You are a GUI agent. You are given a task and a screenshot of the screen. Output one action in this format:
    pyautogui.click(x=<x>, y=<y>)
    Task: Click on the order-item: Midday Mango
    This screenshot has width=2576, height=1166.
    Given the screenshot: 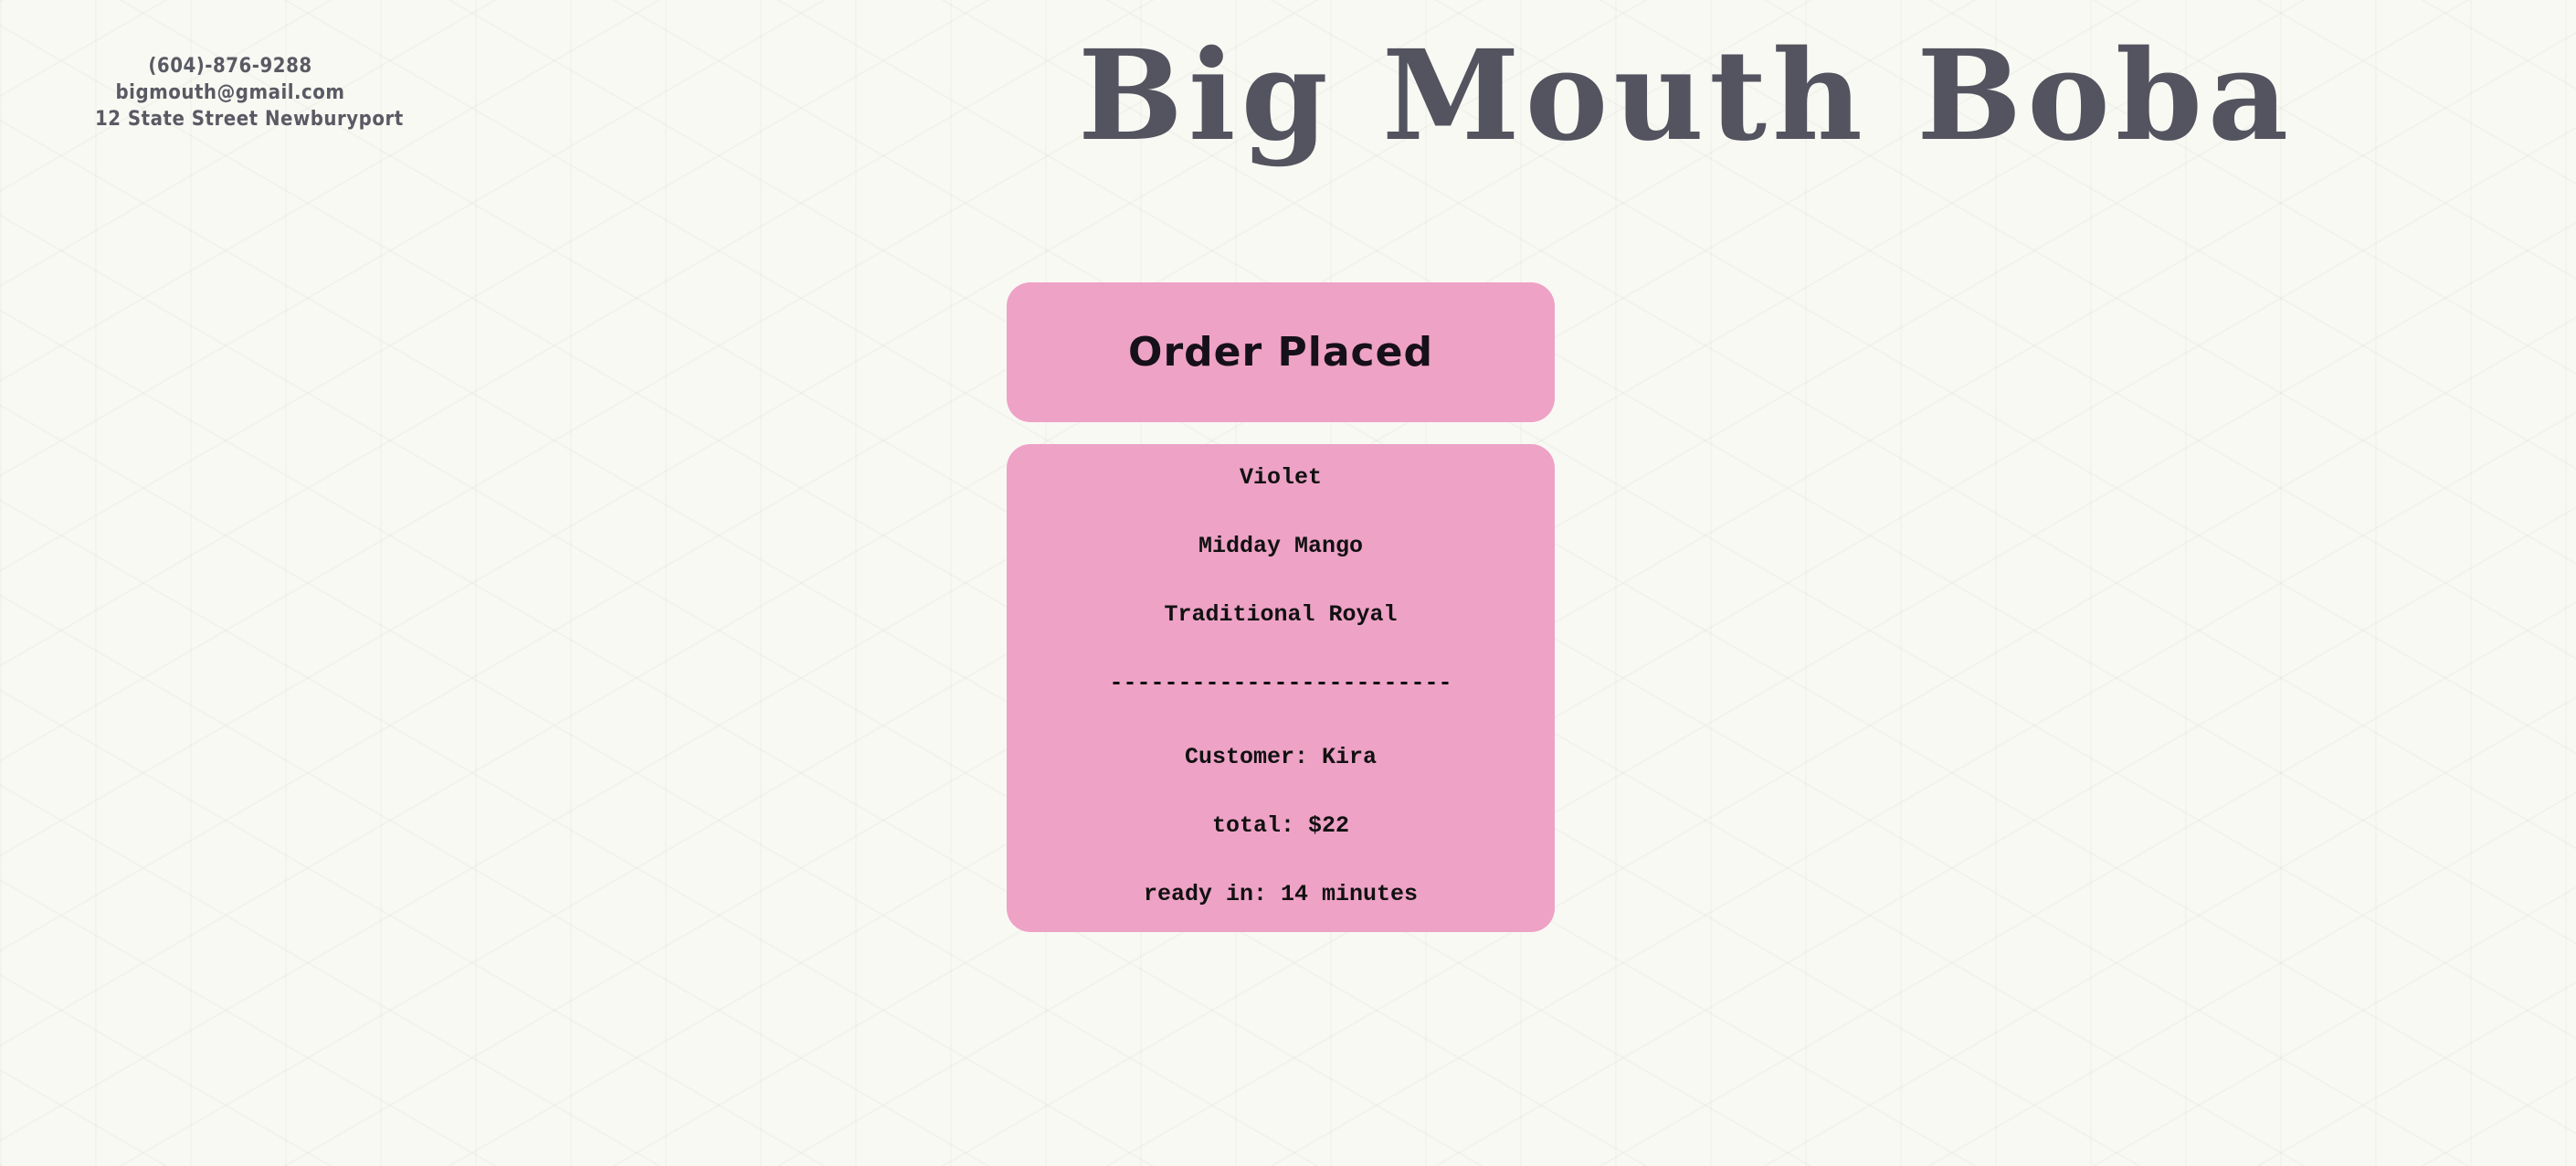 What is the action you would take?
    pyautogui.click(x=1281, y=546)
    